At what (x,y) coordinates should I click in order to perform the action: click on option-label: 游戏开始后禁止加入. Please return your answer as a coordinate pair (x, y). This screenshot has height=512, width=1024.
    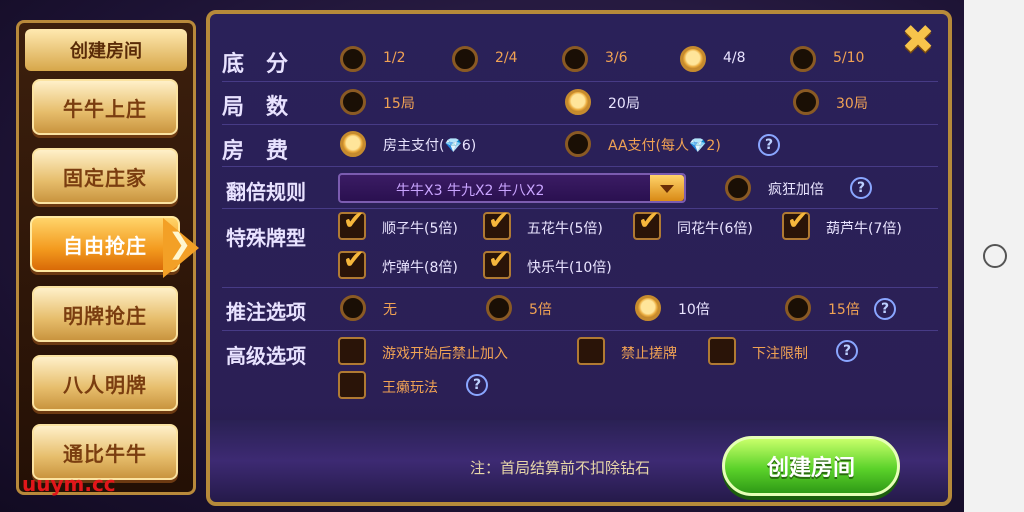
    Looking at the image, I should click on (445, 354).